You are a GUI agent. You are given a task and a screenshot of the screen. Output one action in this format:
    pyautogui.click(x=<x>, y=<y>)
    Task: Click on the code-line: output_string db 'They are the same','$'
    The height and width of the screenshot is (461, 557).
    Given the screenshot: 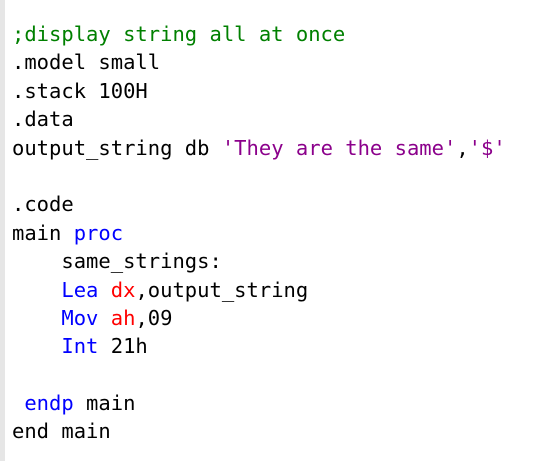 What is the action you would take?
    pyautogui.click(x=259, y=148)
    